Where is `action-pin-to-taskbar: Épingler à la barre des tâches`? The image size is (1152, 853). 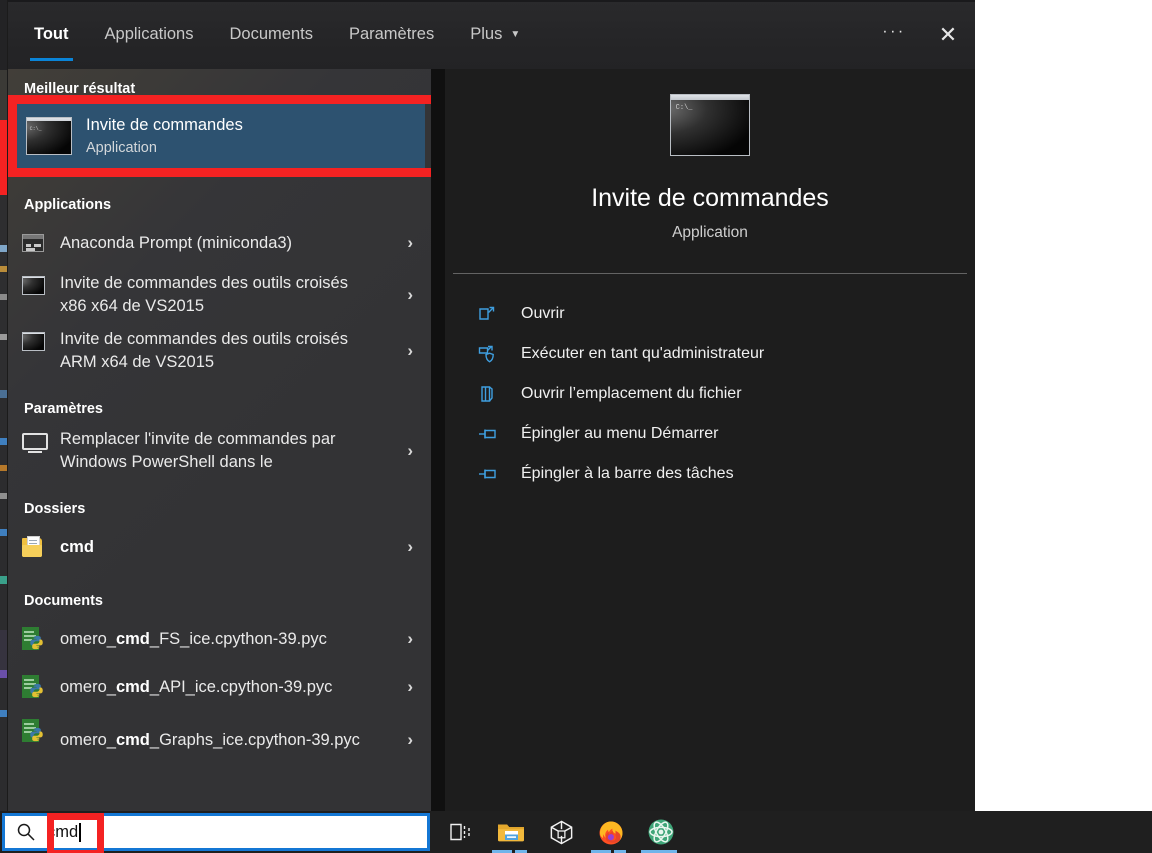 action-pin-to-taskbar: Épingler à la barre des tâches is located at coordinates (710, 474).